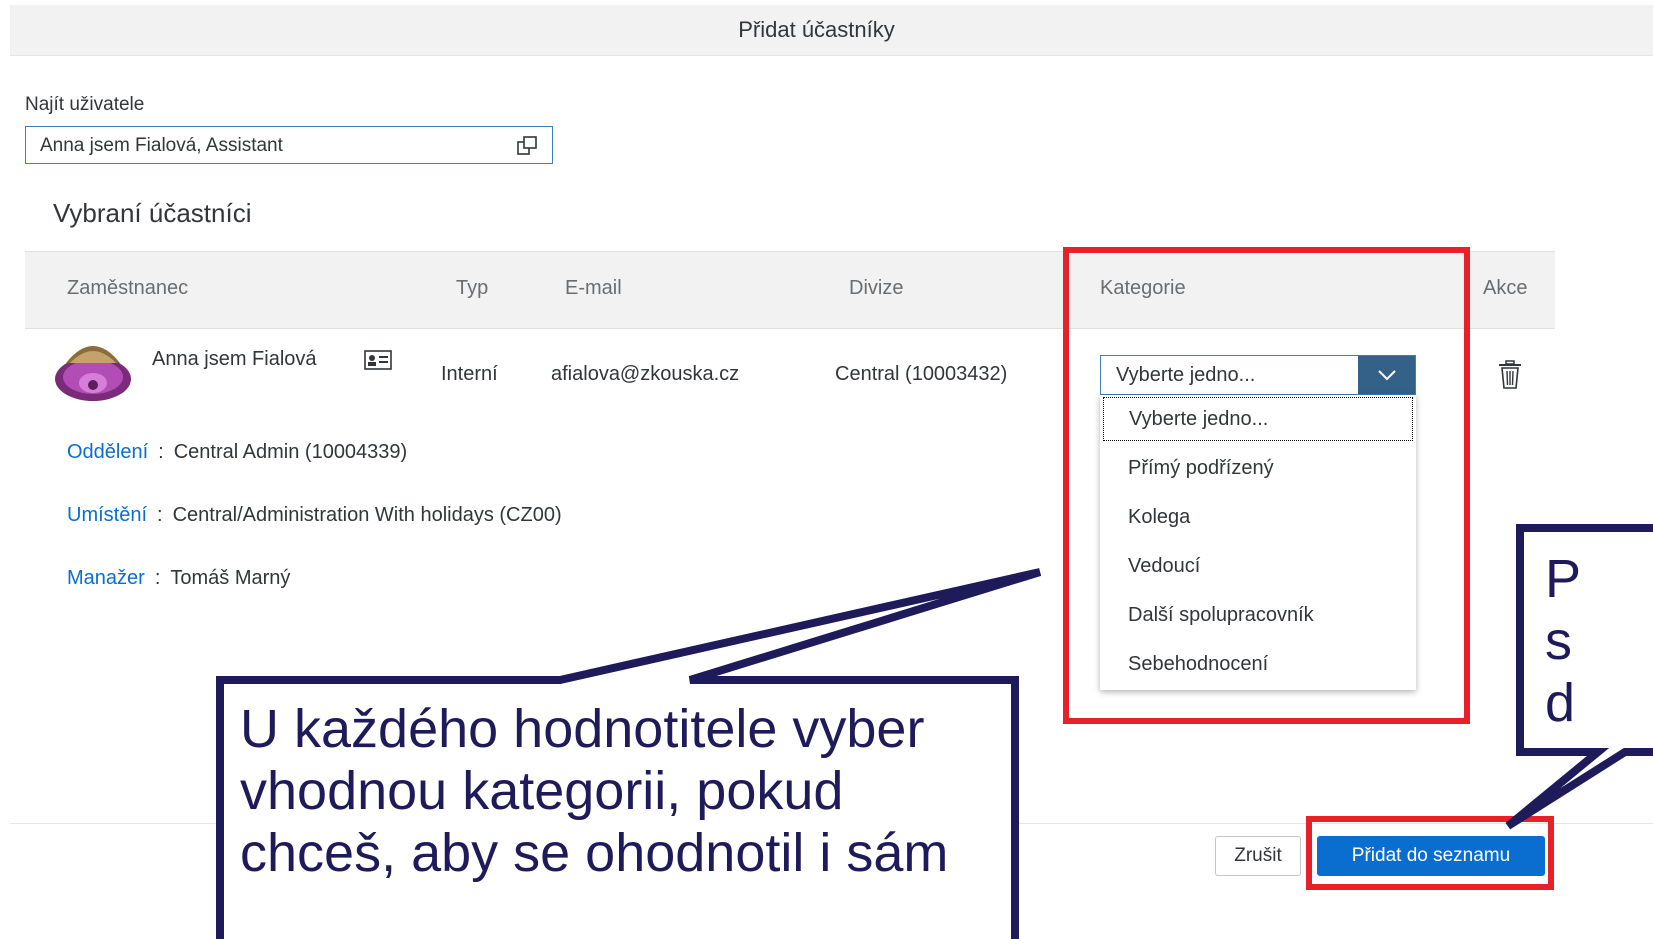  Describe the element at coordinates (542, 791) in the screenshot. I see `callout-line: vhodnou kategorii, pokud` at that location.